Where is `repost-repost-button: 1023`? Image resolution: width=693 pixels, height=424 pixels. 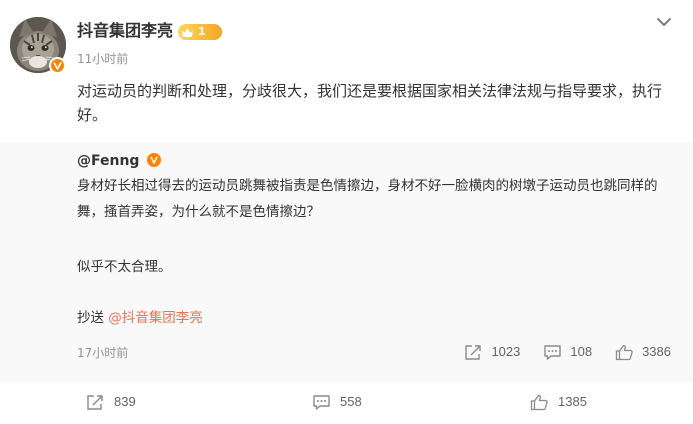 repost-repost-button: 1023 is located at coordinates (492, 352).